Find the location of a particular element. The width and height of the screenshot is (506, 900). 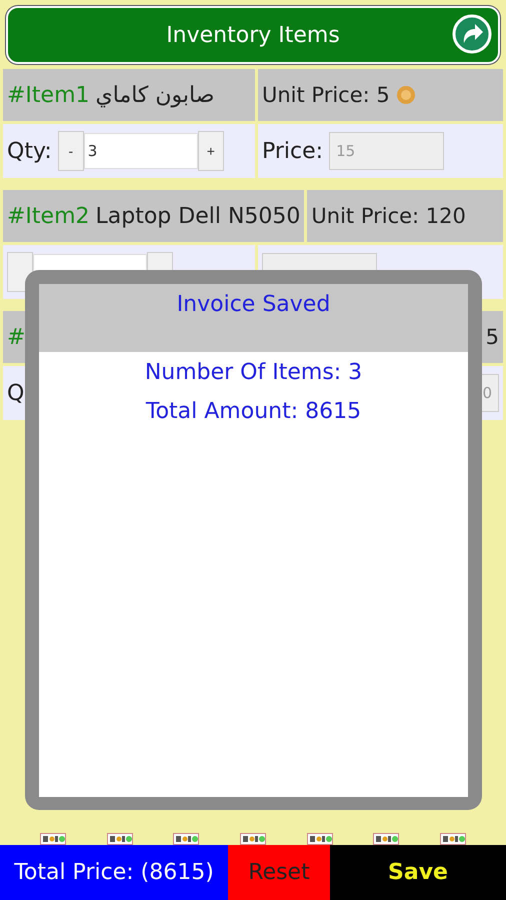

dialog-title: Invoice Saved is located at coordinates (253, 305).